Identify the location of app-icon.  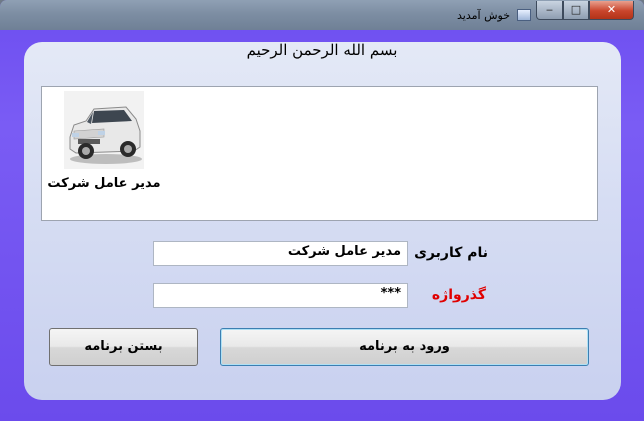
(524, 15).